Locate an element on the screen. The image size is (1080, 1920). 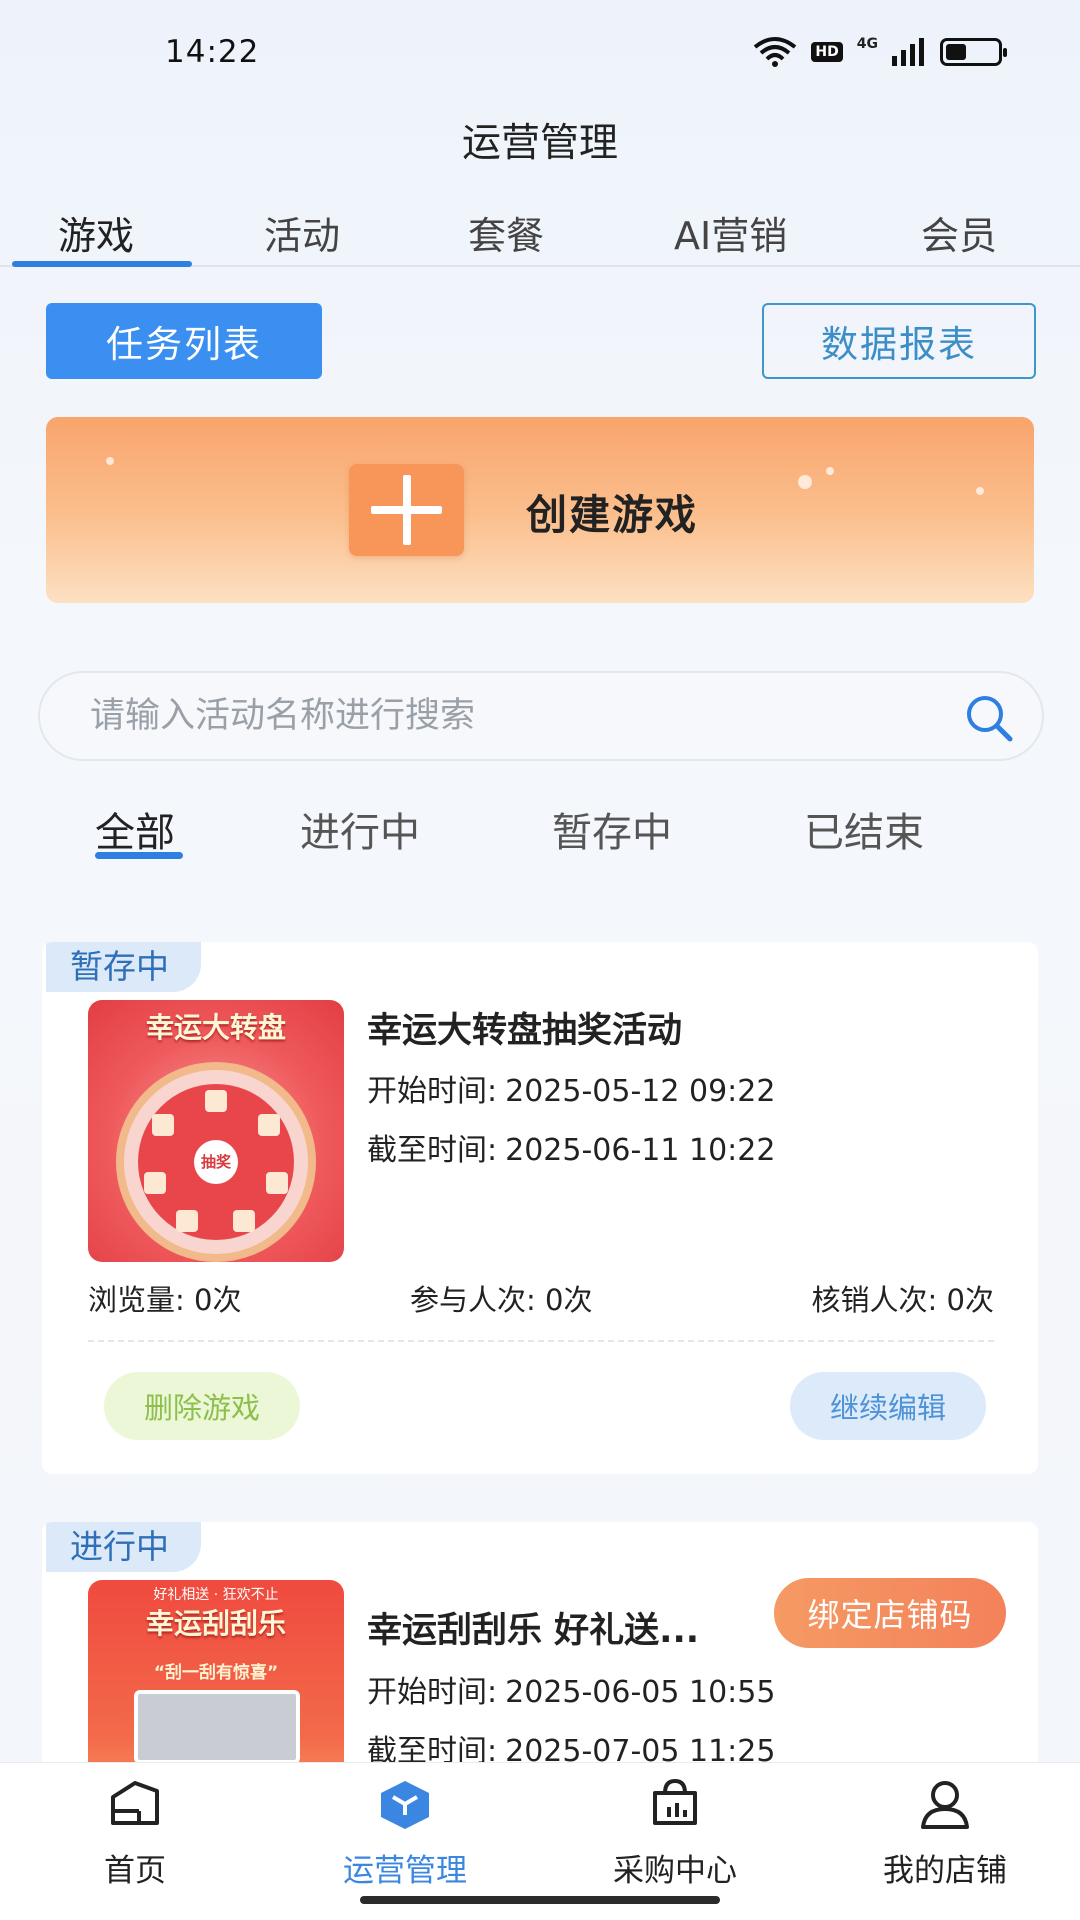
stats-row: 浏览量: 0次 参与人次: 0次 核销人次: 0次 is located at coordinates (541, 1297).